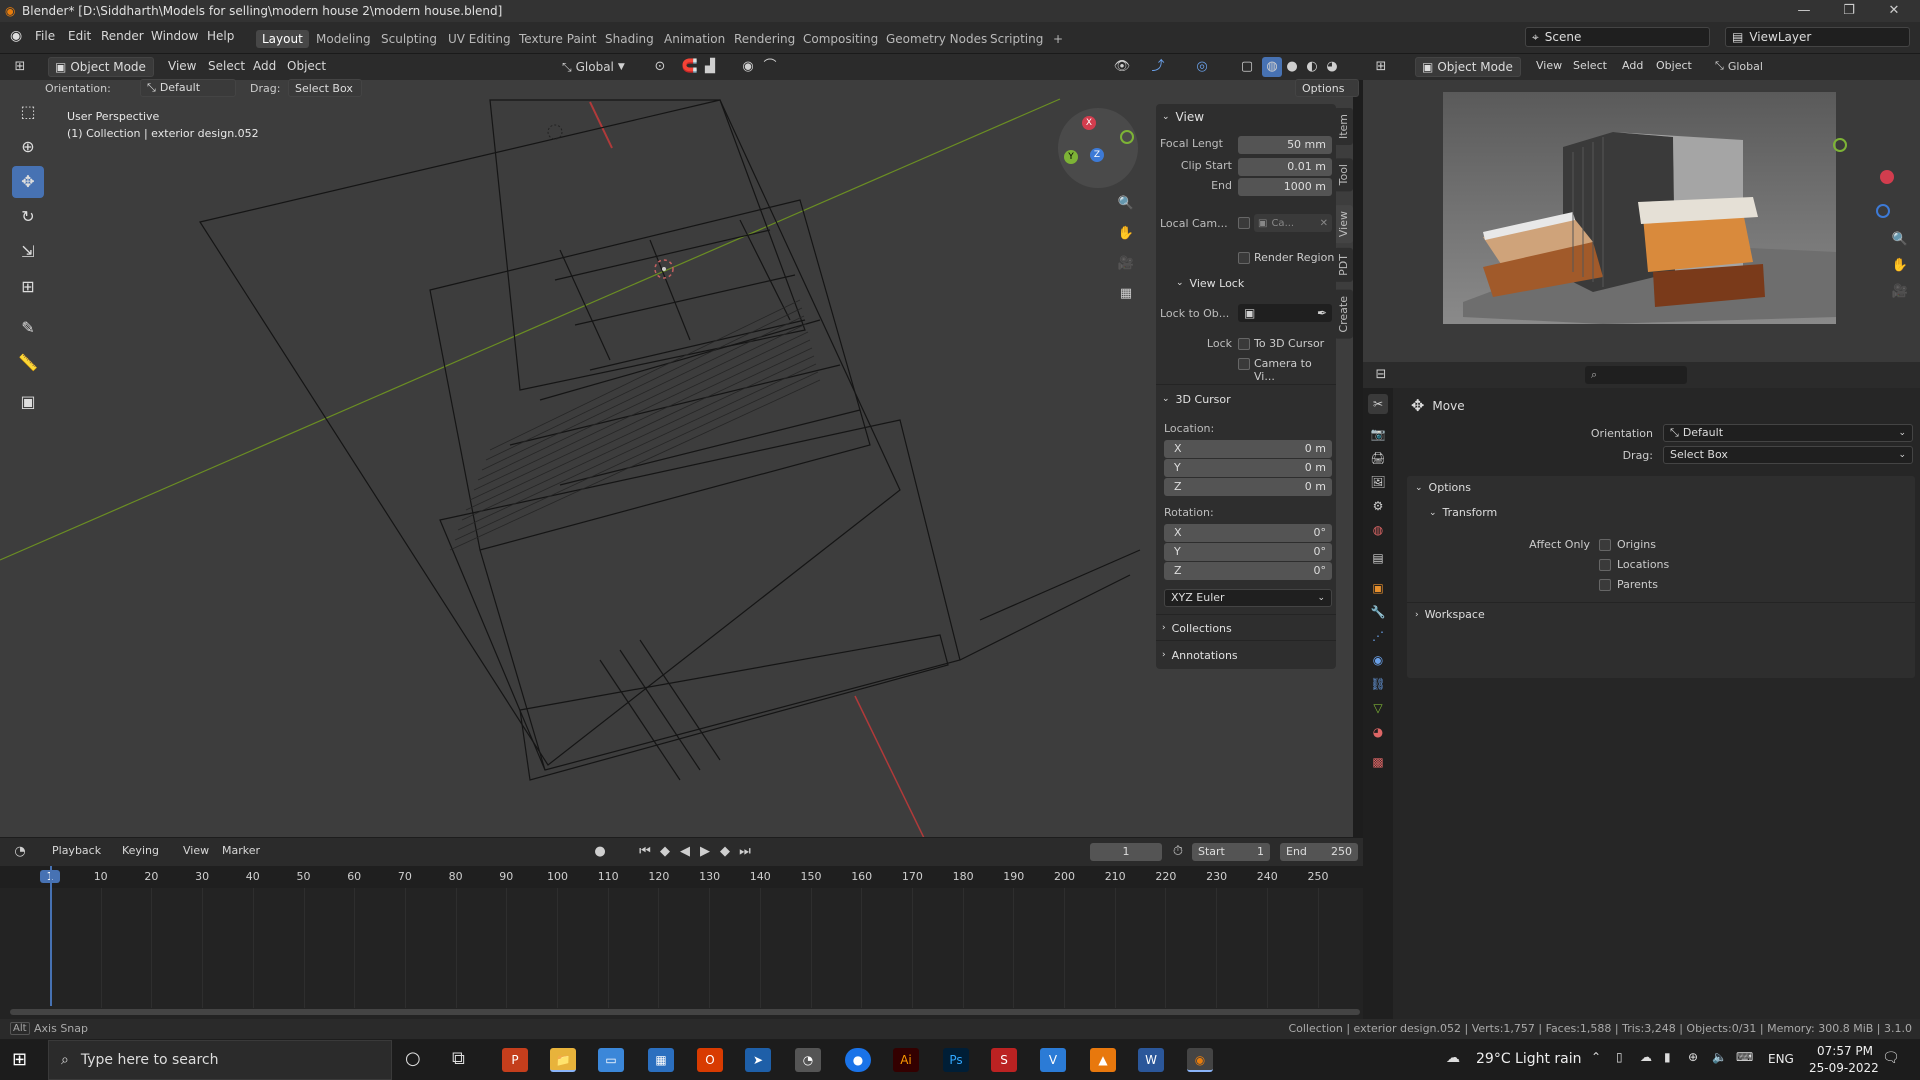  What do you see at coordinates (1378, 732) in the screenshot?
I see `material-properties-icon: ◕` at bounding box center [1378, 732].